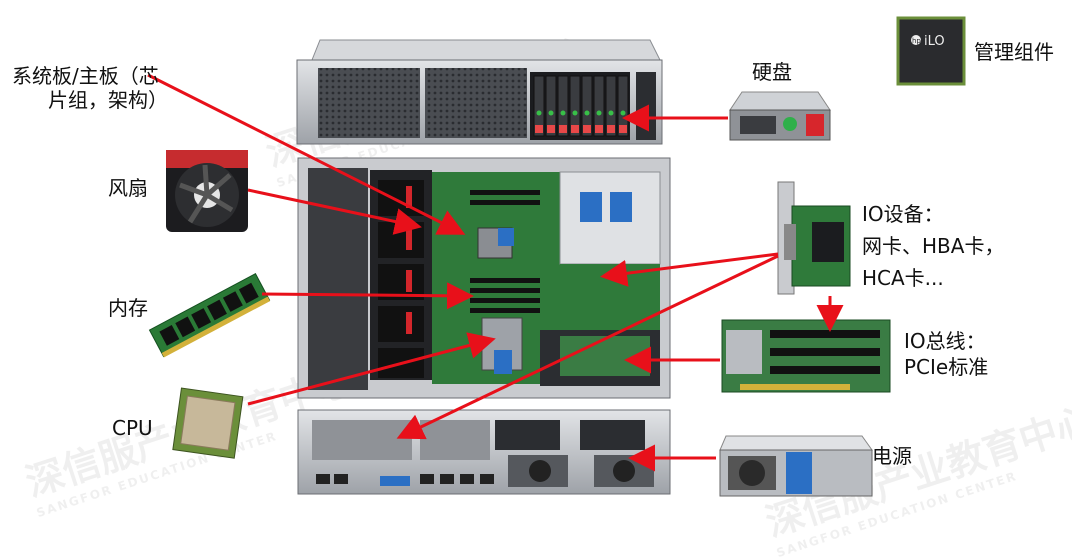  I want to click on chip-text: iLO, so click(934, 41).